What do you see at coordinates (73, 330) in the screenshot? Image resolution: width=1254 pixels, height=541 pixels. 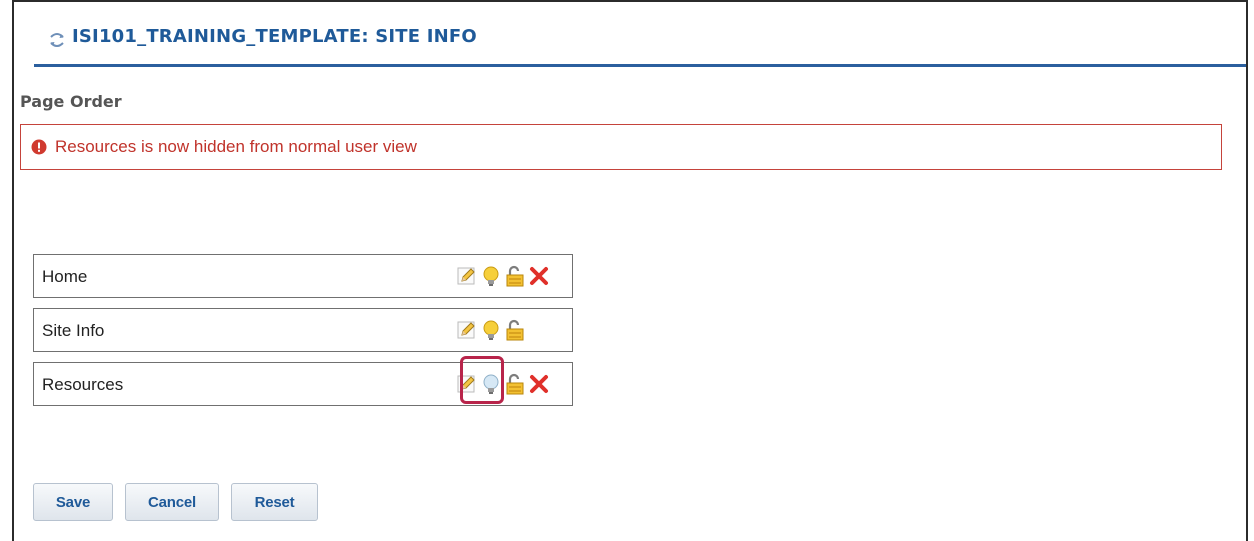 I see `page-label: Site Info` at bounding box center [73, 330].